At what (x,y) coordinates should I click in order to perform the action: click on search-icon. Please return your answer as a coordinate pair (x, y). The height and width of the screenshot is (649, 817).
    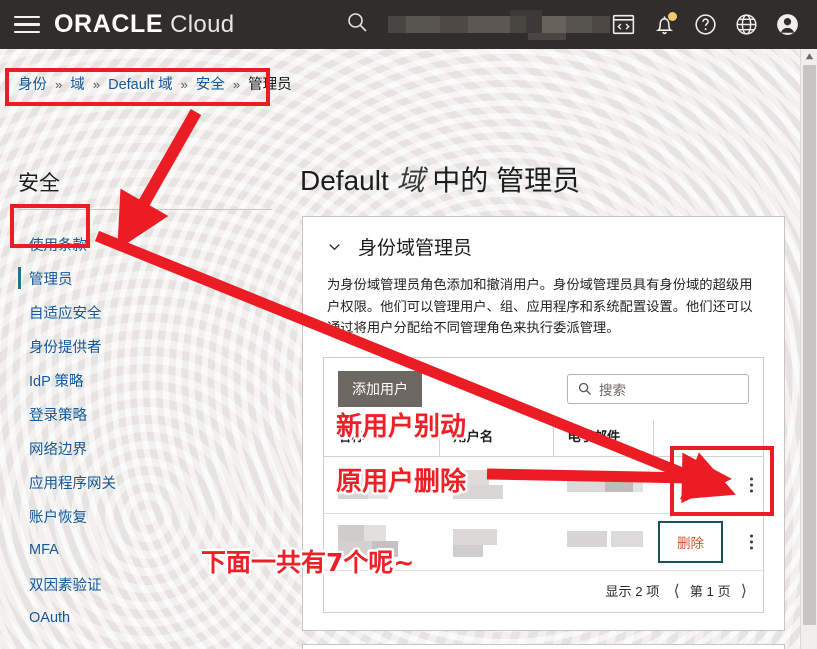
    Looking at the image, I should click on (584, 388).